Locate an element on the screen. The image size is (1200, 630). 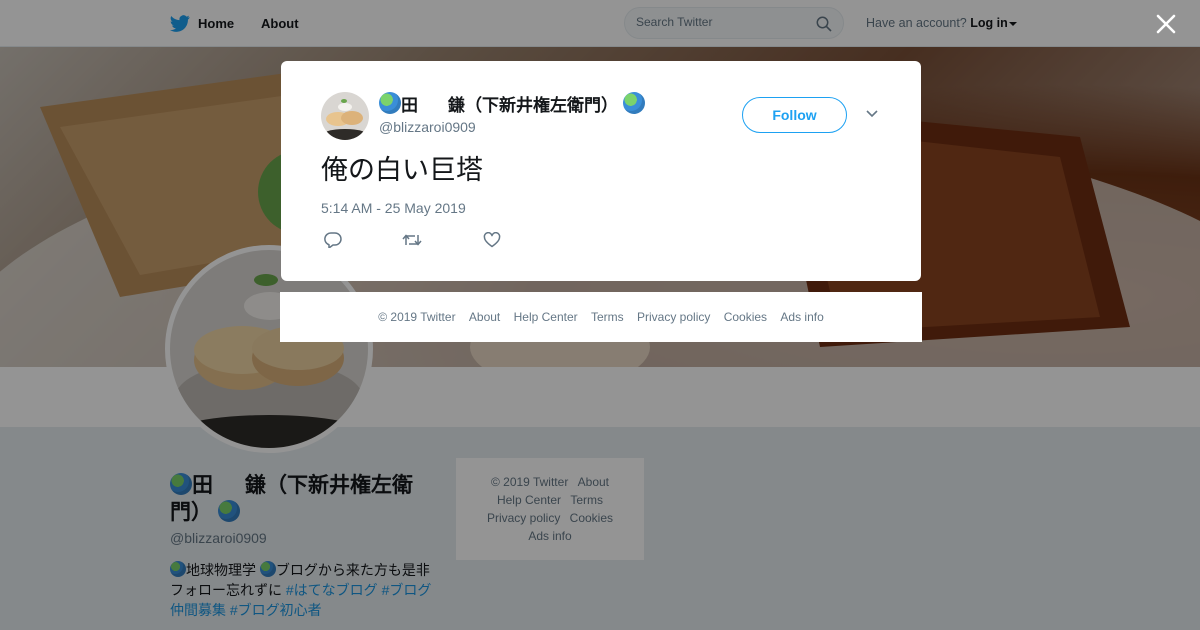
modal-footer-link-about: About is located at coordinates (484, 317).